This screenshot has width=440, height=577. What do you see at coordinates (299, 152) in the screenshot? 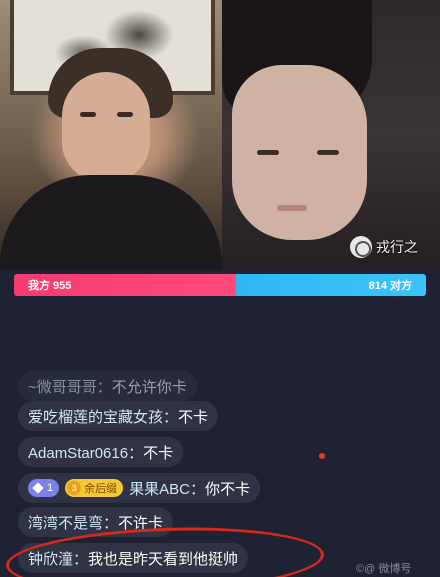
I see `opponent-face` at bounding box center [299, 152].